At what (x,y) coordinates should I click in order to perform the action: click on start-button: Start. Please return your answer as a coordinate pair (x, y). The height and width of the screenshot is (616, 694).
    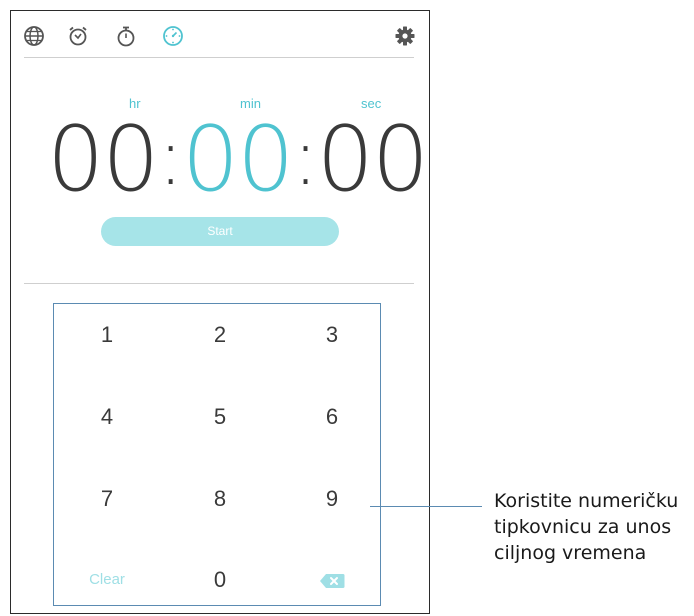
    Looking at the image, I should click on (220, 231).